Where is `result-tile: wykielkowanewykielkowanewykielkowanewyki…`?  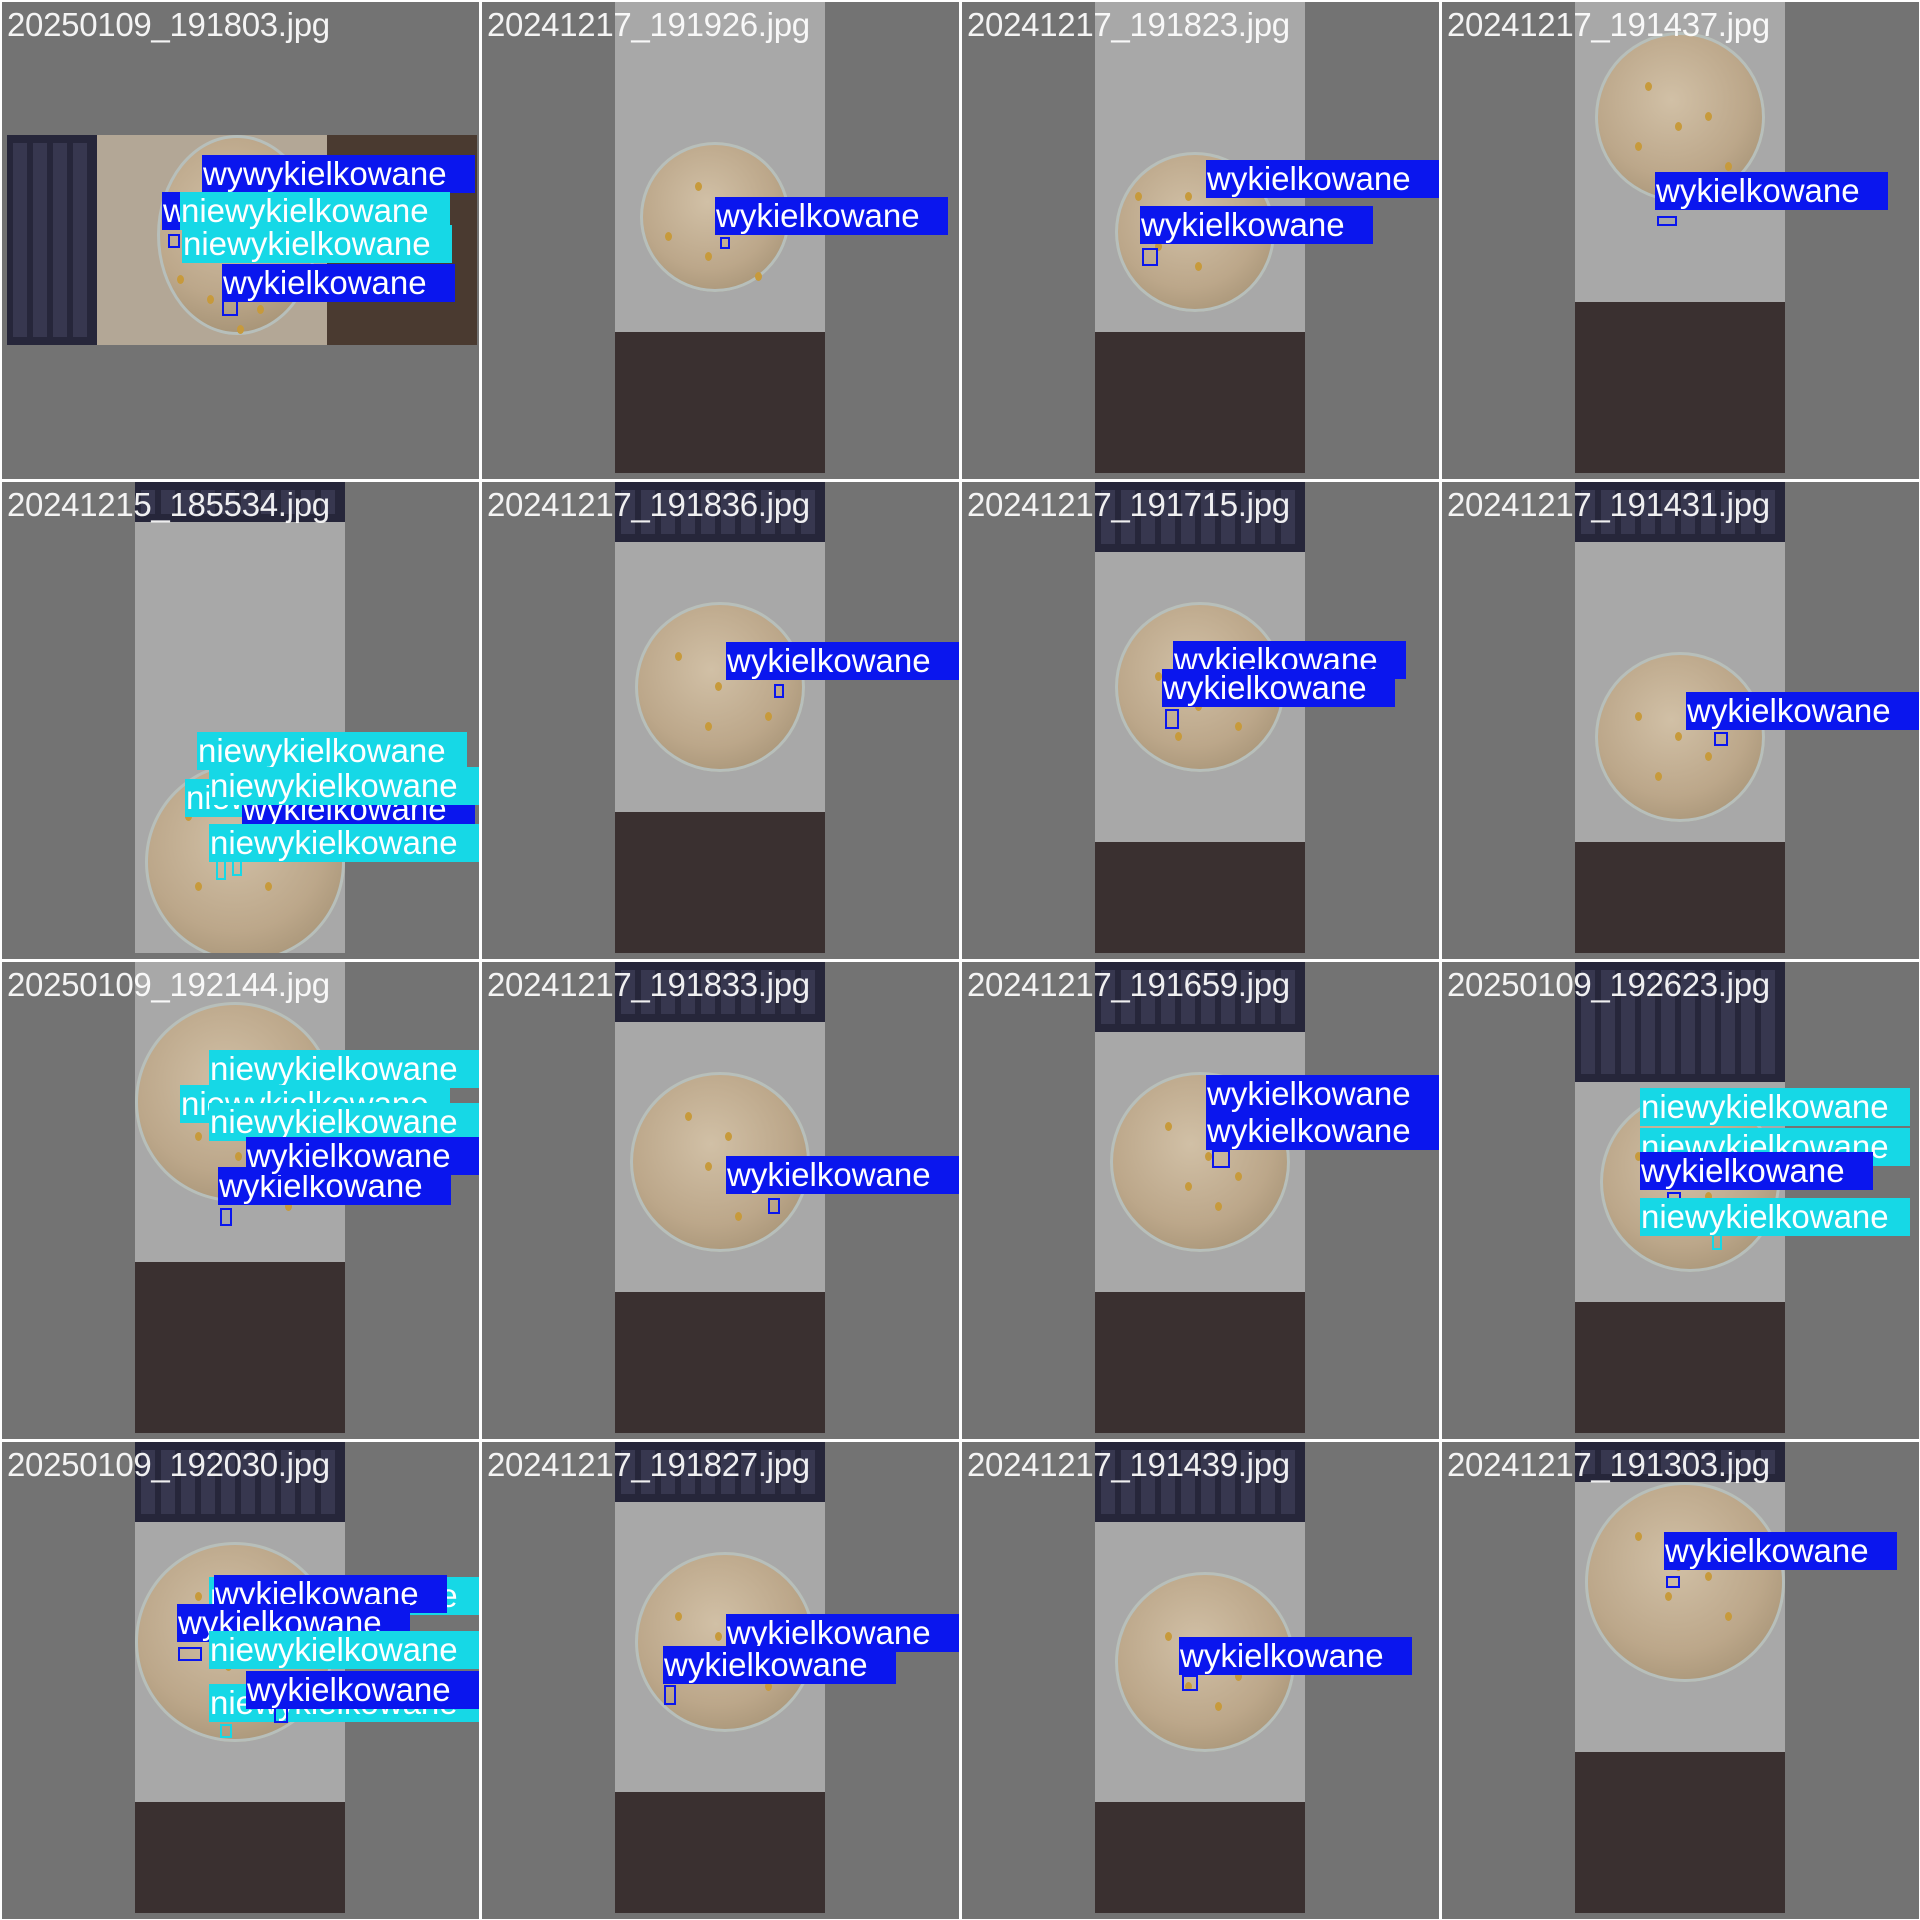 result-tile: wykielkowanewykielkowanewykielkowanewyki… is located at coordinates (240, 240).